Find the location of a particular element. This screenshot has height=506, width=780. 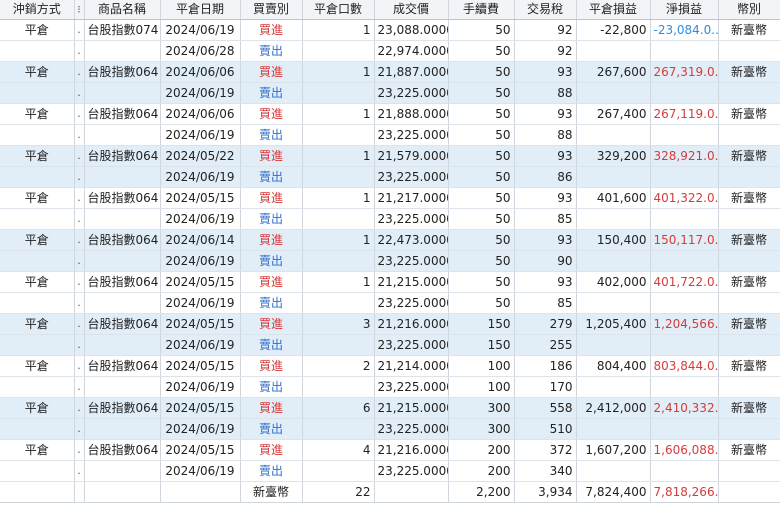

cell-fee: 100 is located at coordinates (481, 366).